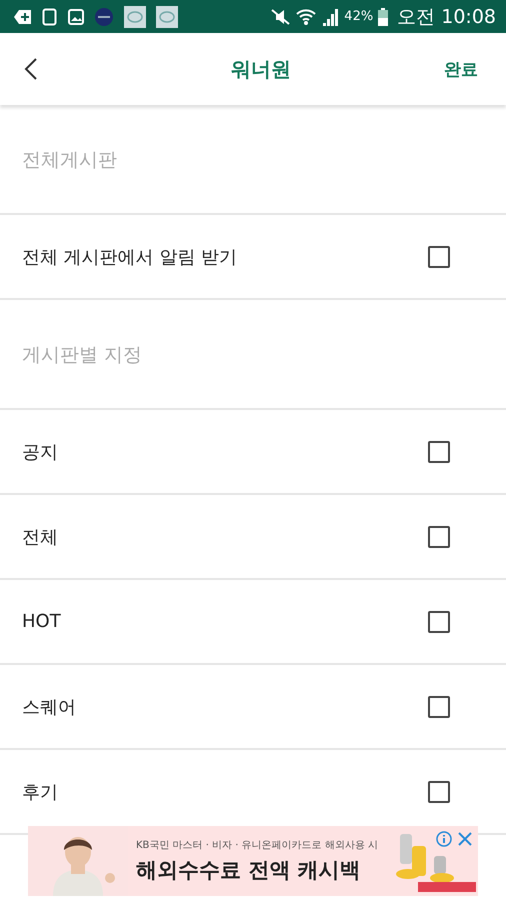 The width and height of the screenshot is (506, 900). I want to click on section-header: 전체게시판, so click(253, 160).